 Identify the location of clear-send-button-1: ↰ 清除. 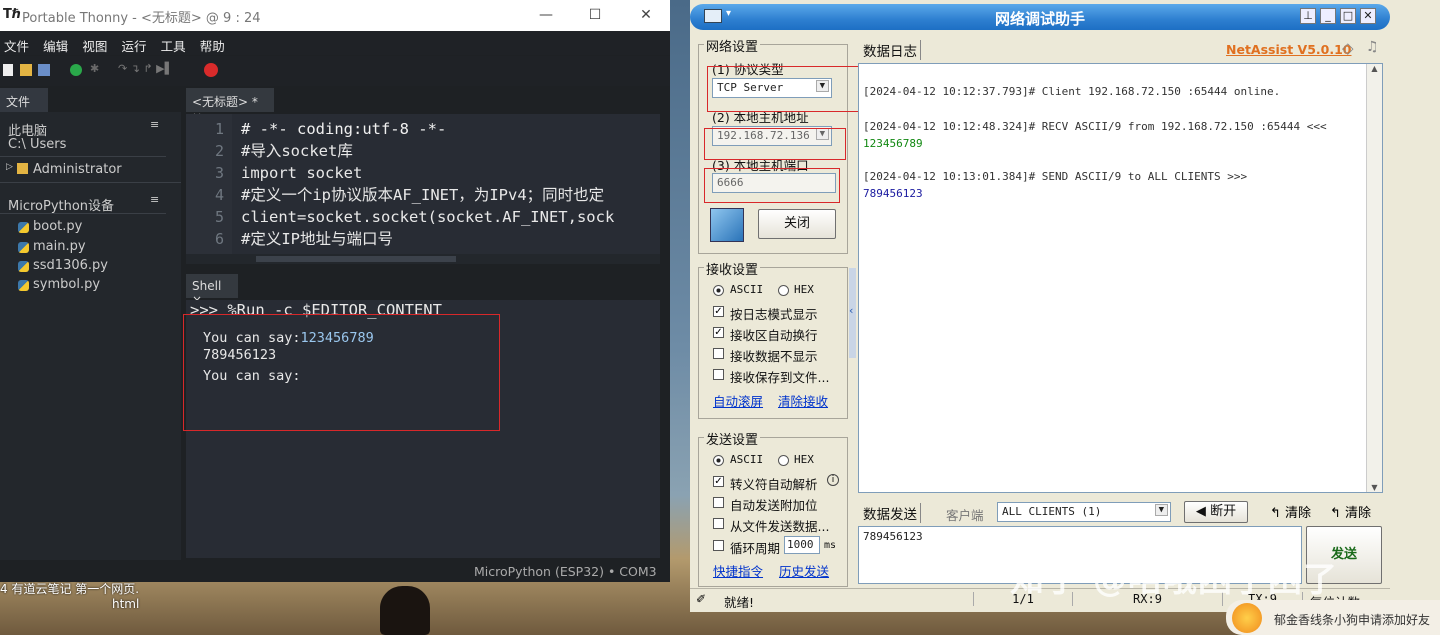
(1290, 511).